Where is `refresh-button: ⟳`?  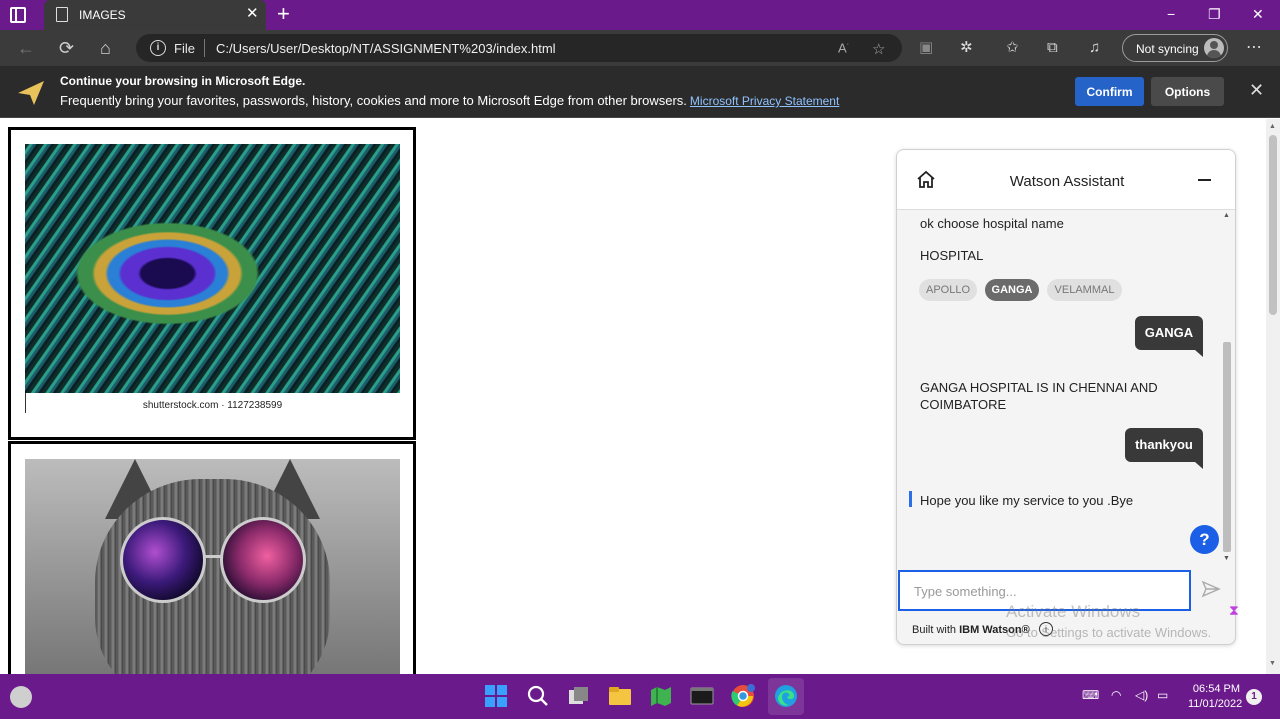
refresh-button: ⟳ is located at coordinates (66, 48).